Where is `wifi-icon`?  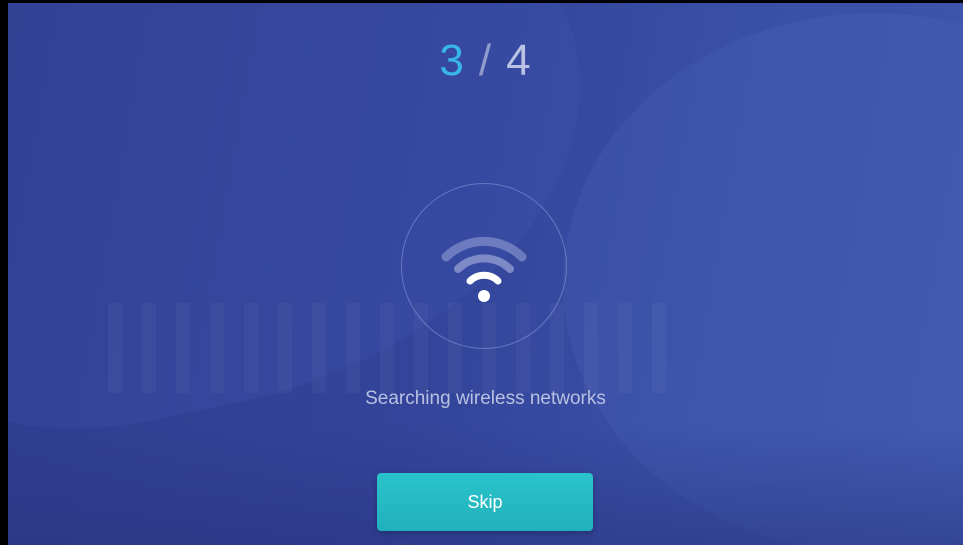 wifi-icon is located at coordinates (484, 269).